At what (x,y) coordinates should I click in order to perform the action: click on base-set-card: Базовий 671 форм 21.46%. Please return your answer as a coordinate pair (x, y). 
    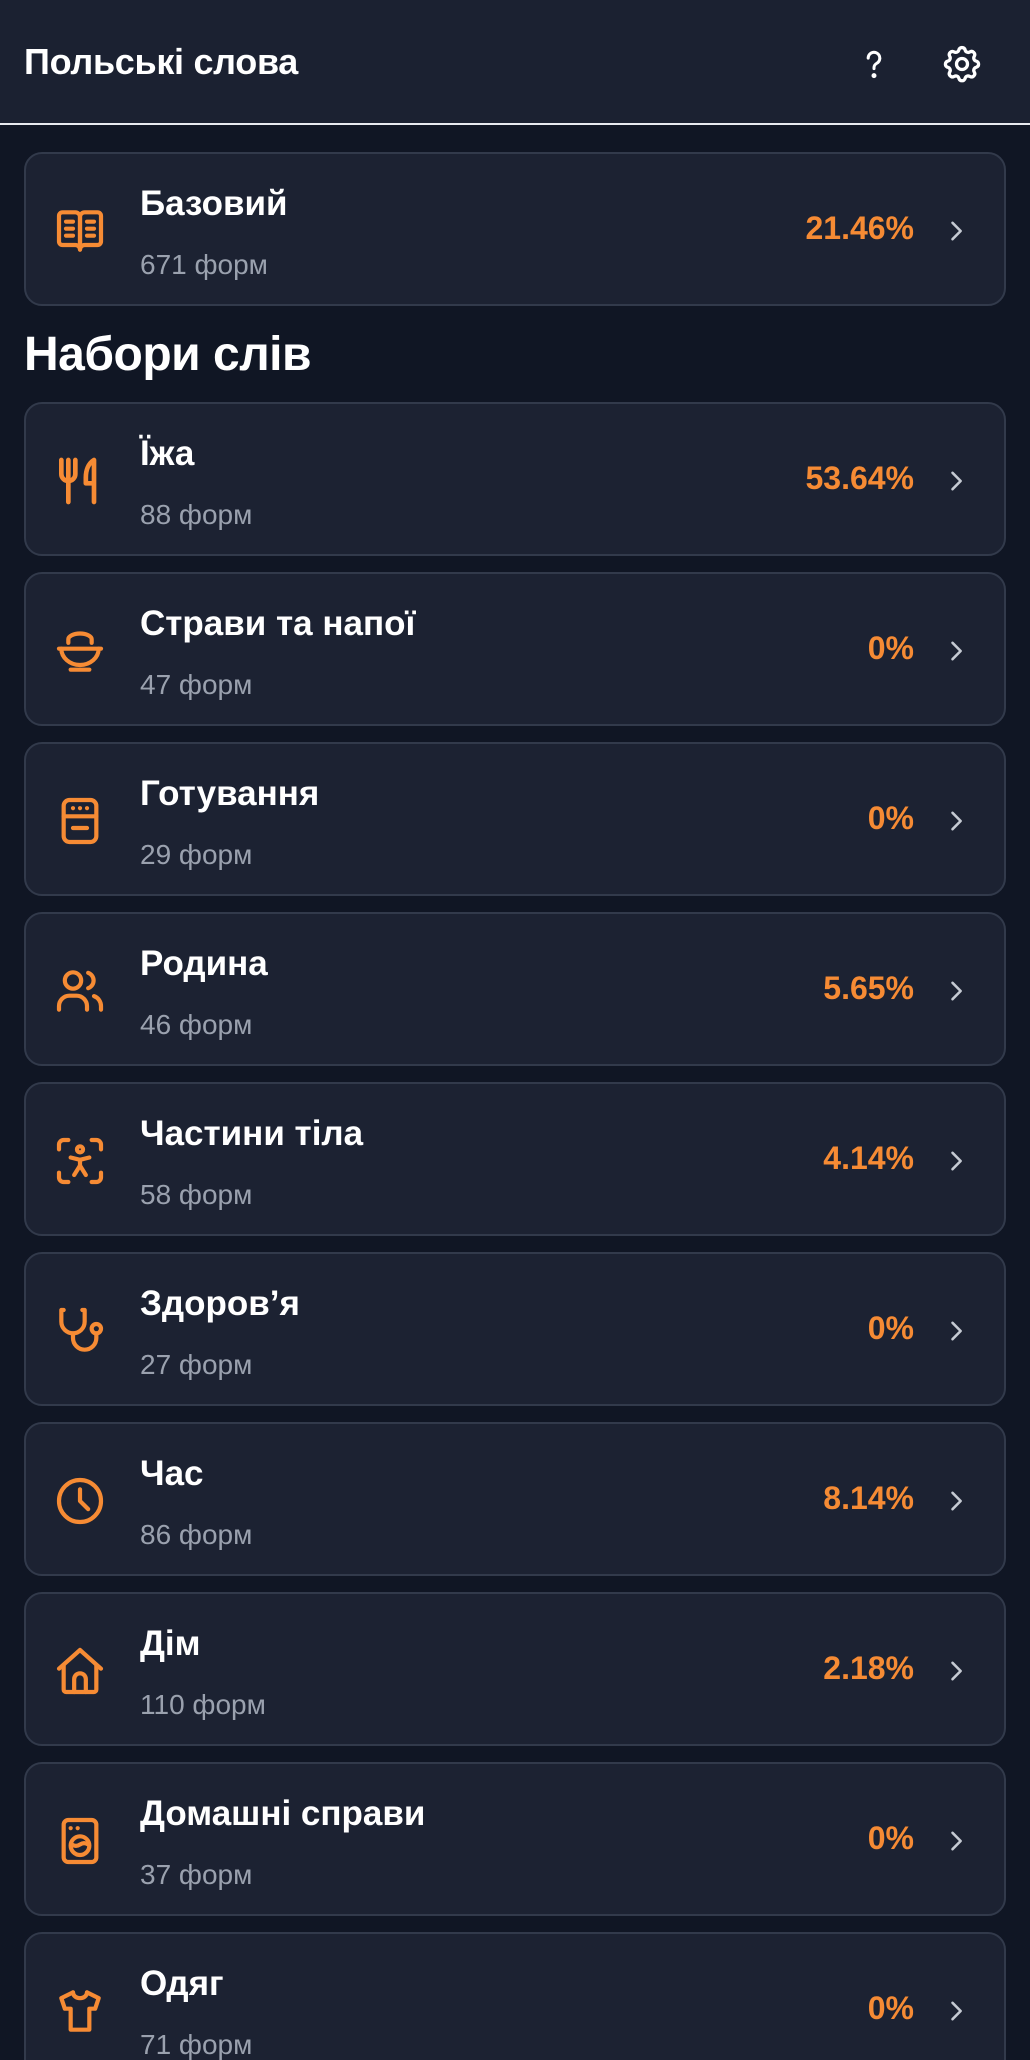
    Looking at the image, I should click on (515, 229).